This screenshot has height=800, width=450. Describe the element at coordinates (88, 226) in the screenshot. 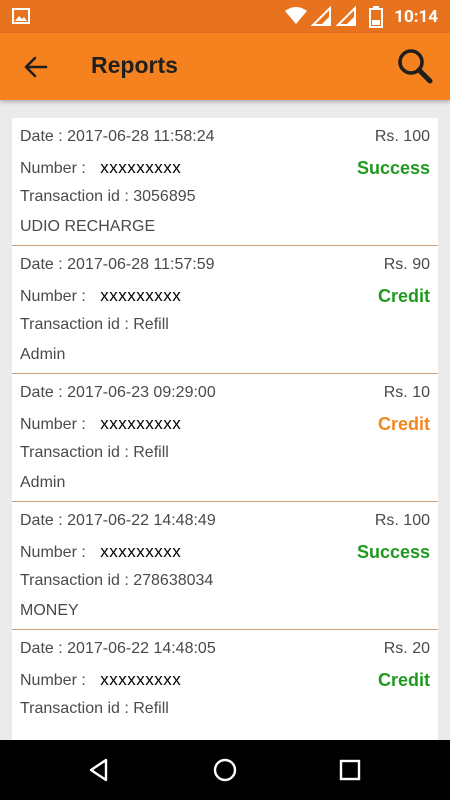

I see `report-description: UDIO RECHARGE` at that location.